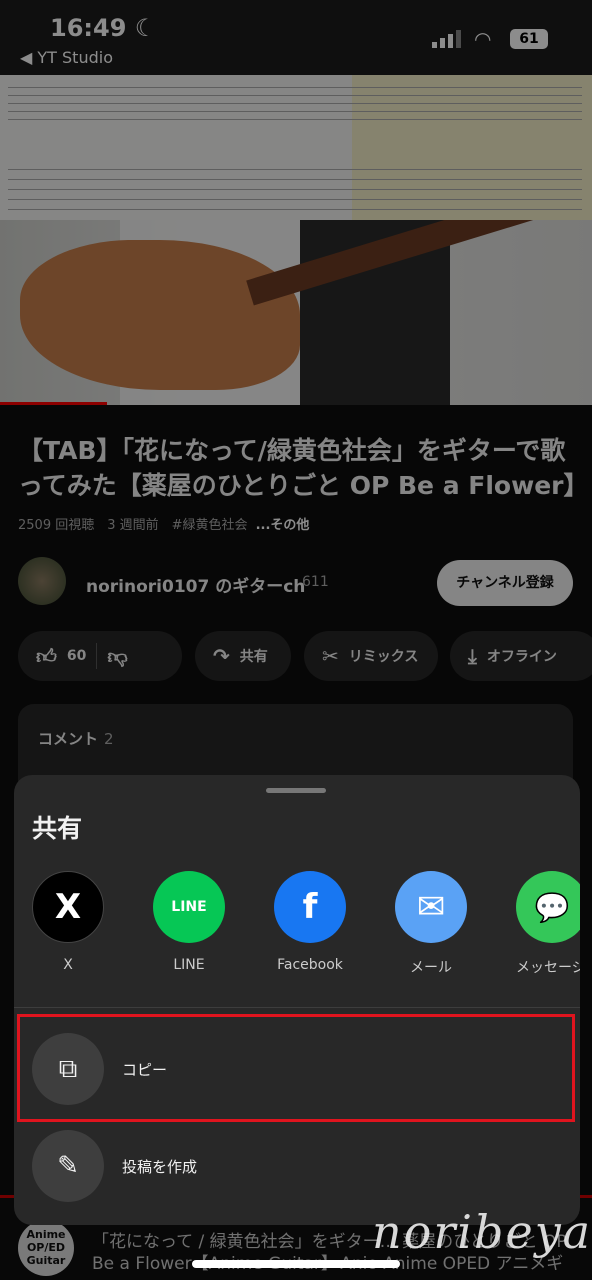 Image resolution: width=592 pixels, height=1280 pixels. Describe the element at coordinates (57, 828) in the screenshot. I see `share-sheet-title: 共有` at that location.